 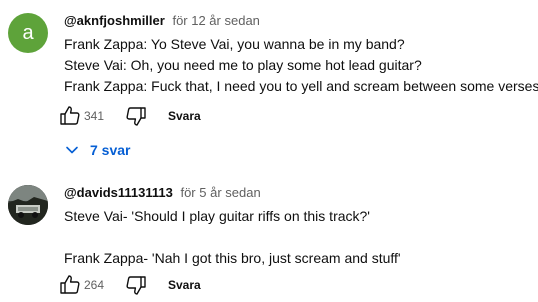 I want to click on comment-actions: 264 Svara, so click(x=129, y=285).